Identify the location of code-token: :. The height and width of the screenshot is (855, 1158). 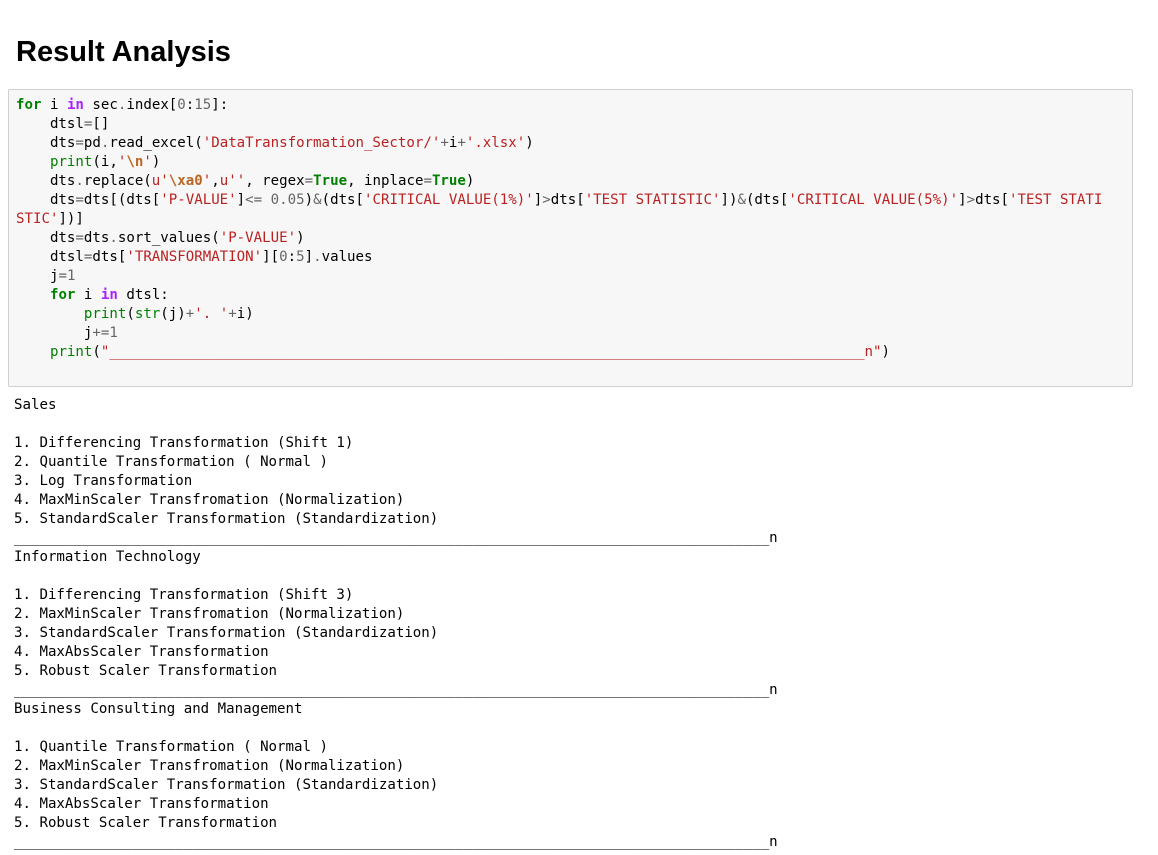
(292, 257).